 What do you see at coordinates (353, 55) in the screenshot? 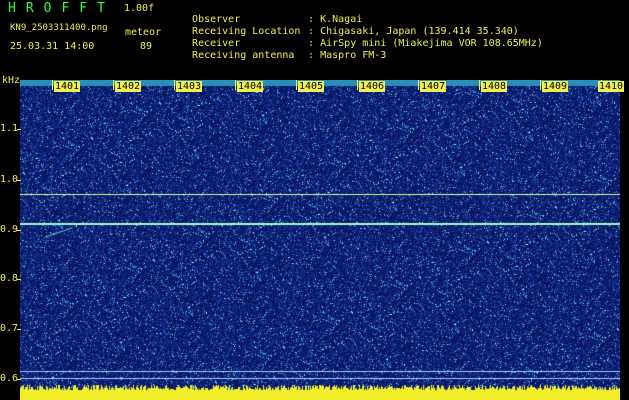
I see `info-value: Maspro FM-3` at bounding box center [353, 55].